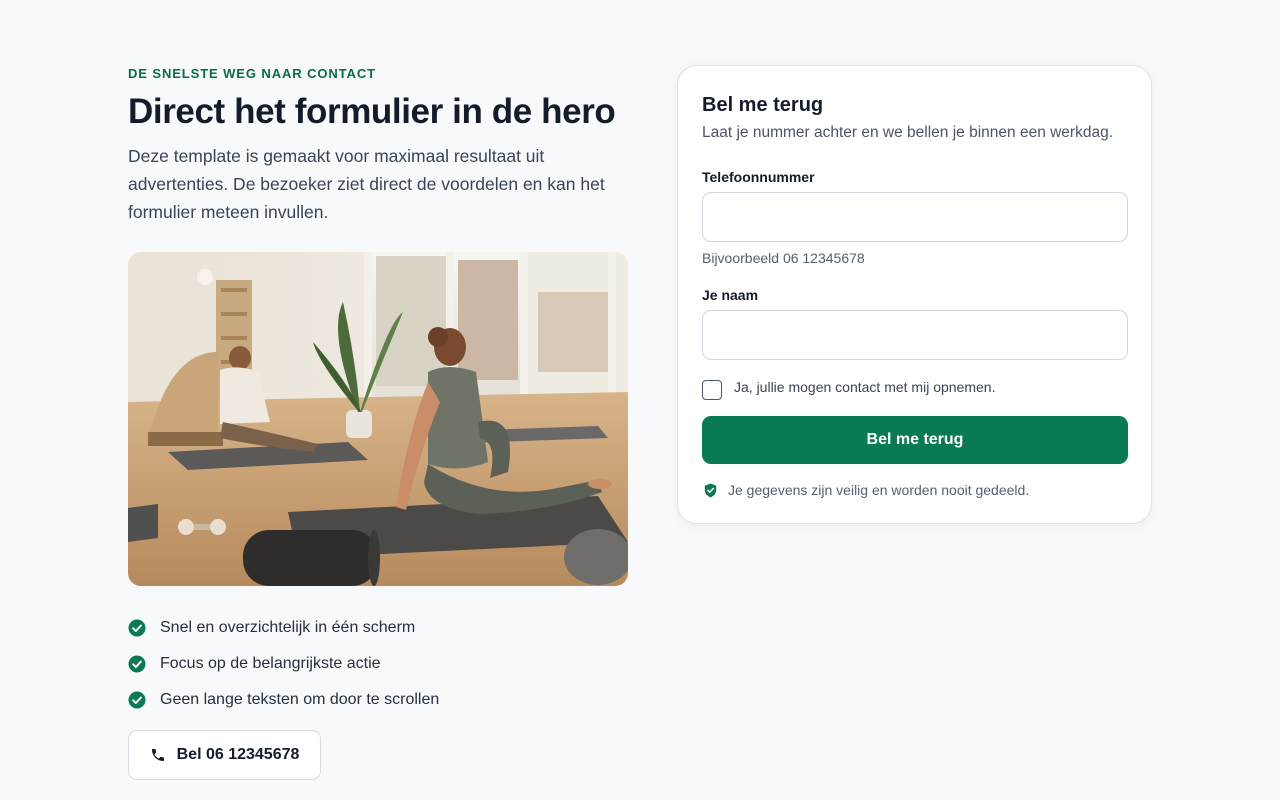 This screenshot has width=1280, height=800. I want to click on page-title: Direct het formulier in de hero, so click(372, 111).